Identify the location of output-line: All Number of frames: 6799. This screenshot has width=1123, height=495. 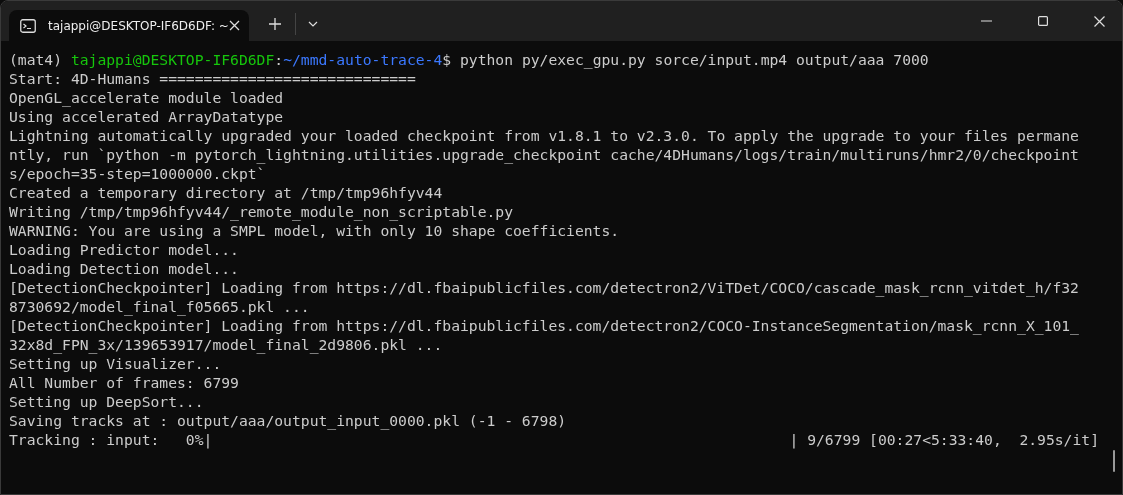
(124, 382).